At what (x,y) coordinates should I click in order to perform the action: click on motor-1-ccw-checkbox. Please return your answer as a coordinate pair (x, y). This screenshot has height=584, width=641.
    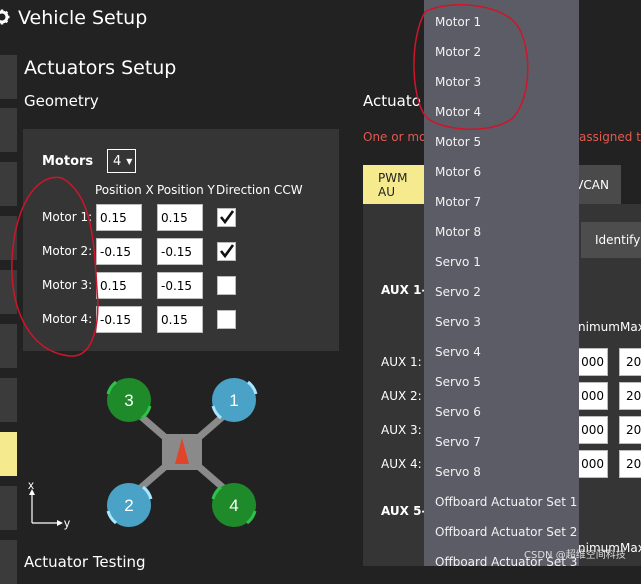
    Looking at the image, I should click on (226, 217).